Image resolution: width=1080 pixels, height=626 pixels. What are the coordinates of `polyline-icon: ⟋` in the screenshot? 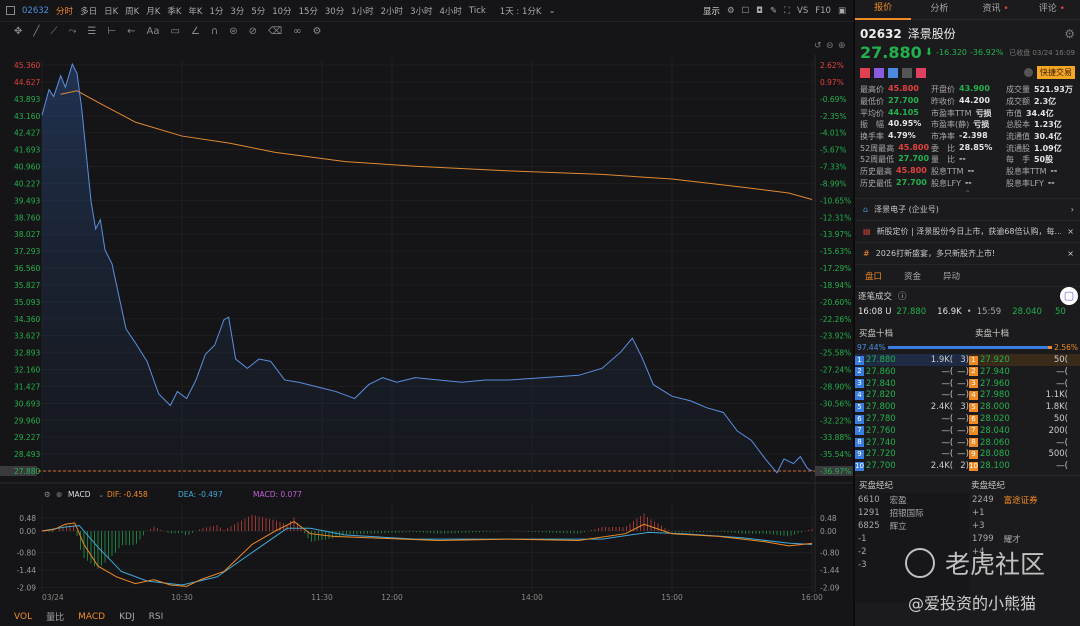 It's located at (53, 31).